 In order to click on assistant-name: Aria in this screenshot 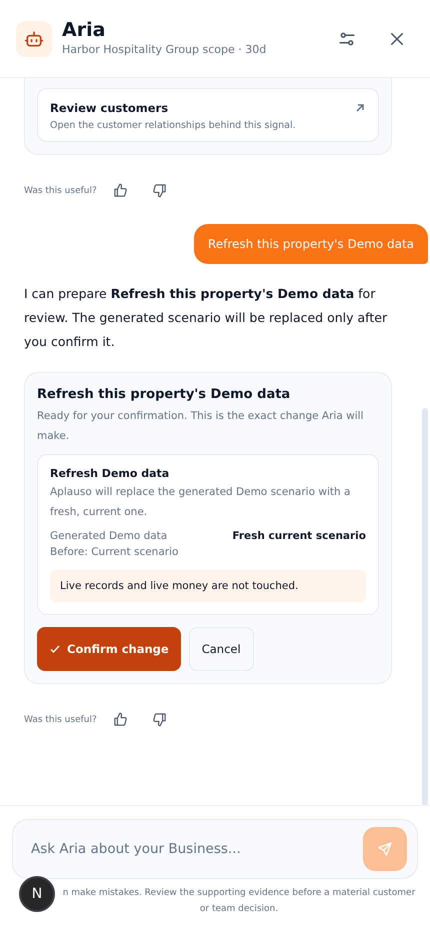, I will do `click(84, 30)`.